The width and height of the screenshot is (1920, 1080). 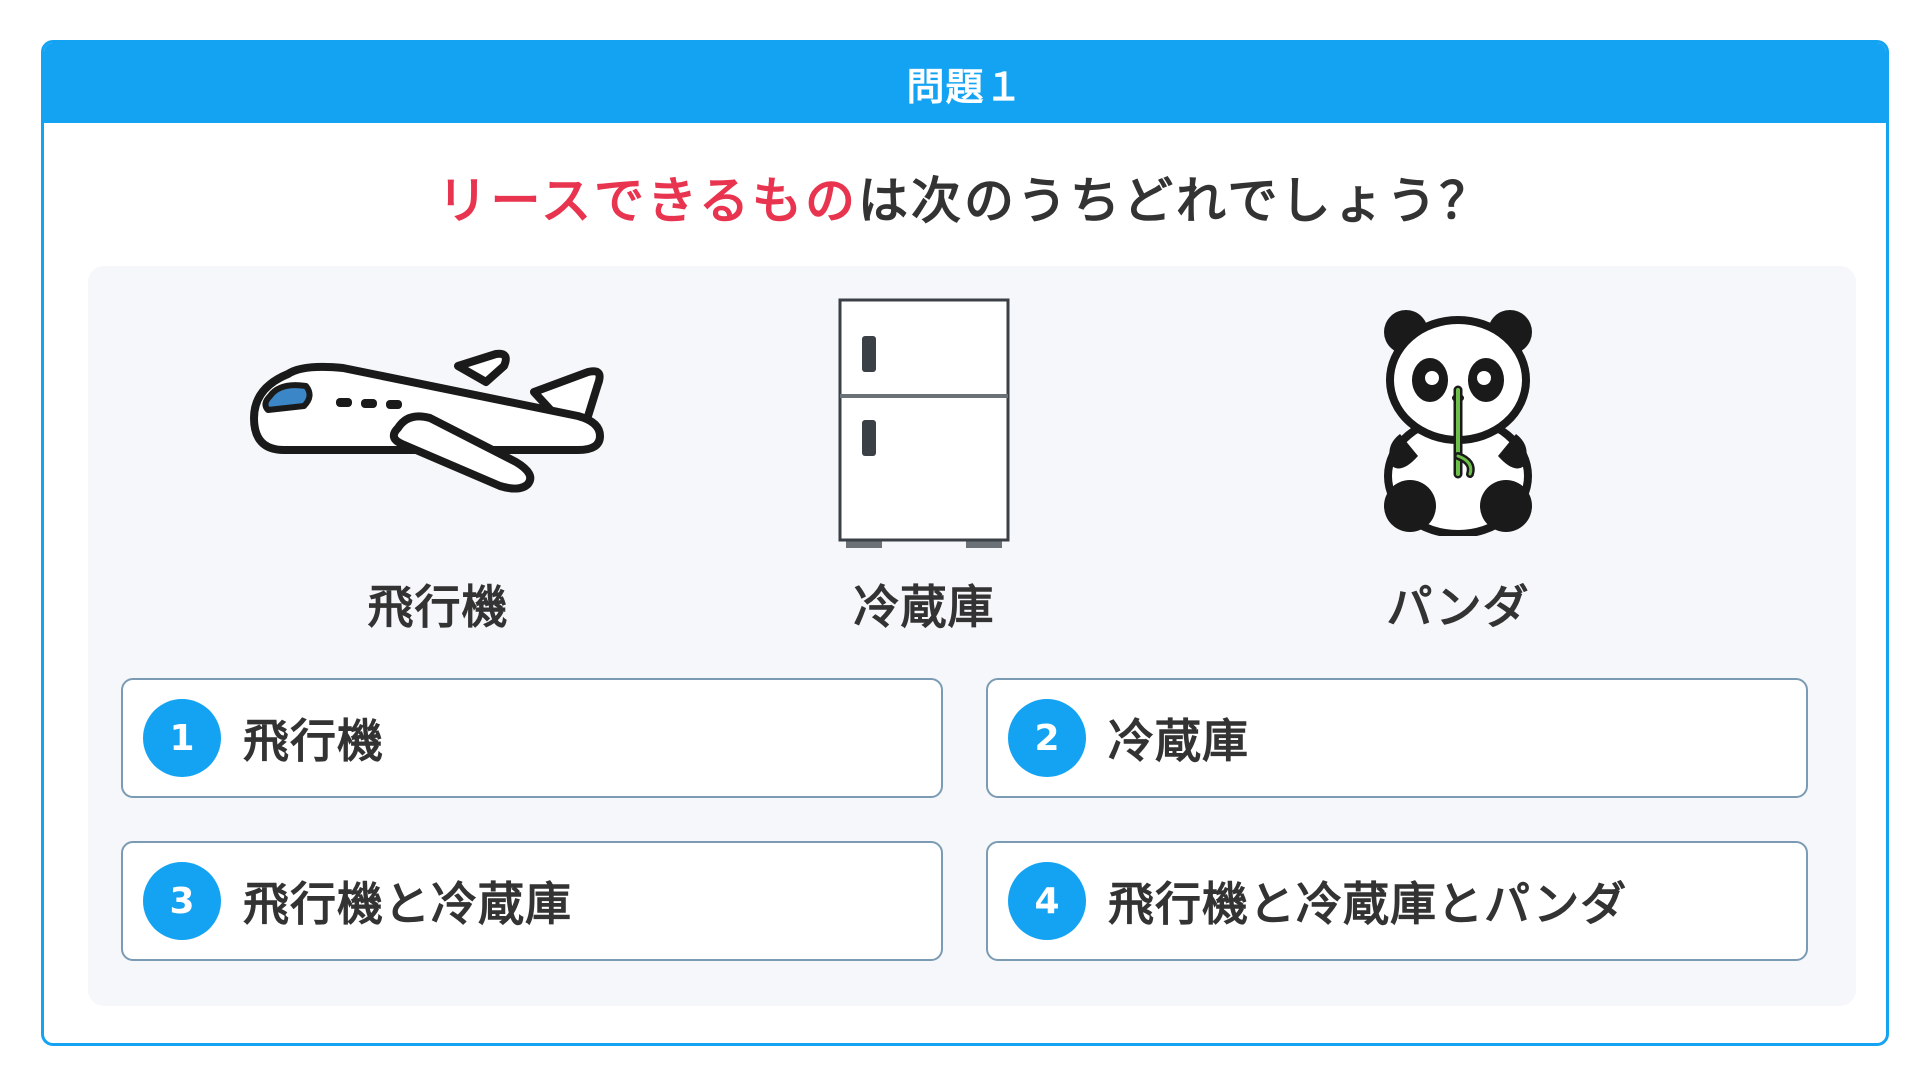 I want to click on item-label-airplane: 飛行機, so click(x=438, y=607).